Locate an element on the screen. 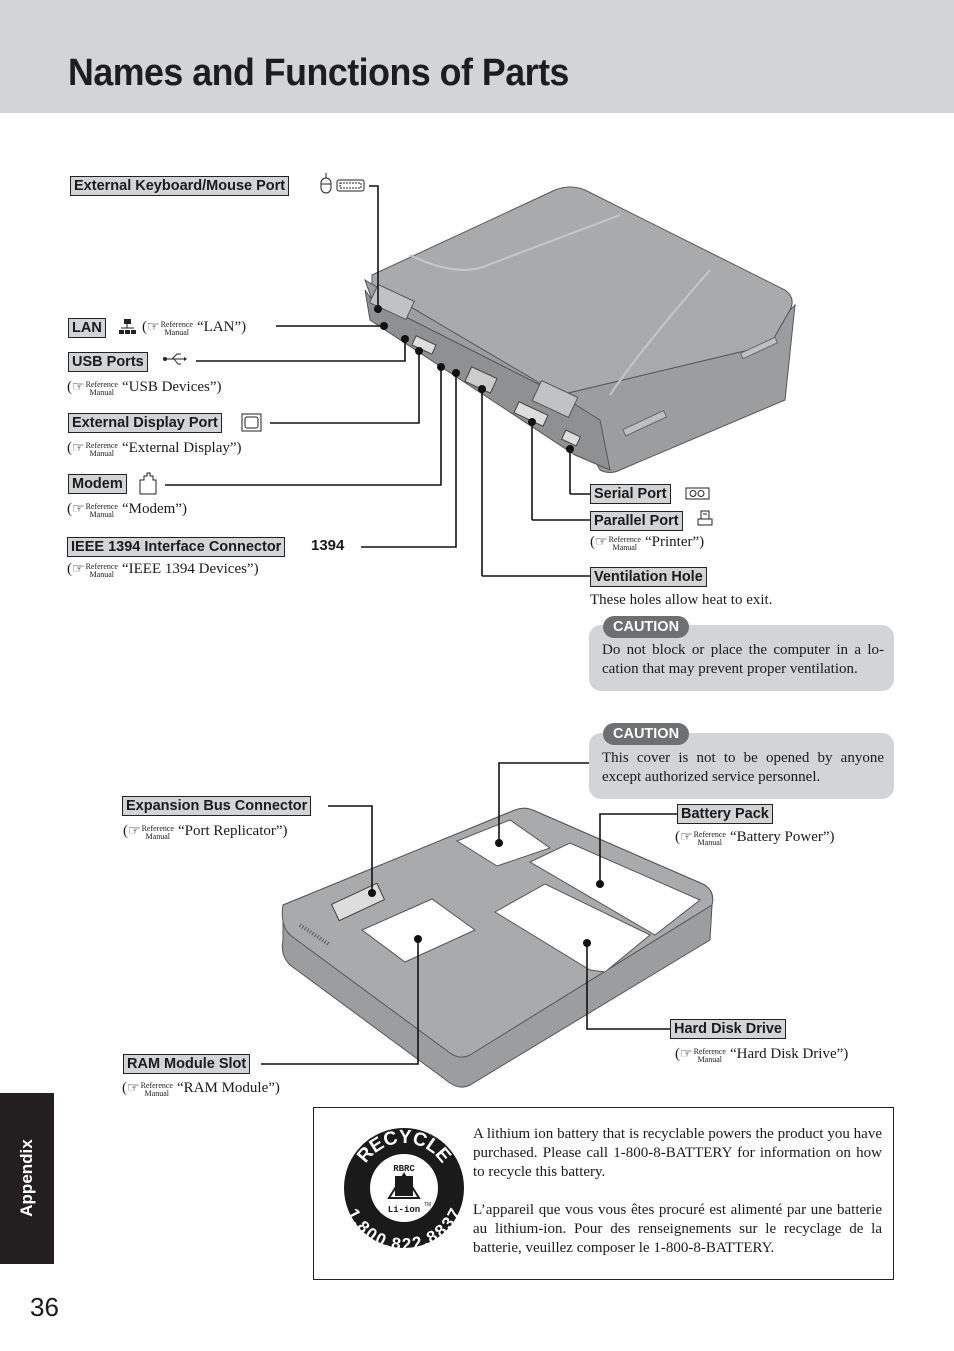  printer-icon is located at coordinates (705, 518).